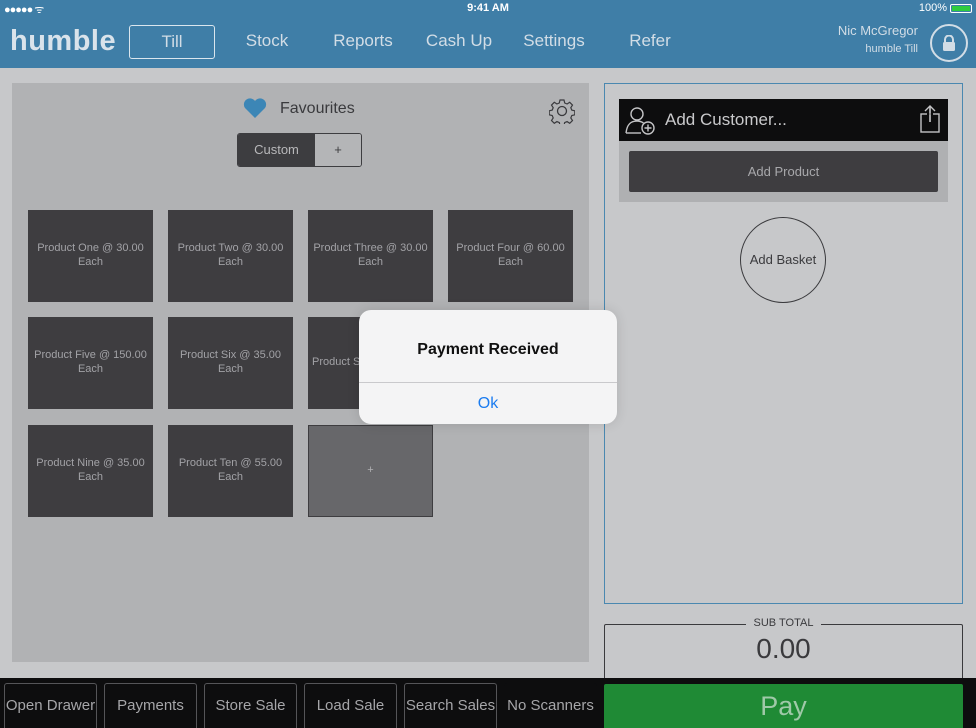  What do you see at coordinates (450, 705) in the screenshot?
I see `search-sales-button: Search Sales` at bounding box center [450, 705].